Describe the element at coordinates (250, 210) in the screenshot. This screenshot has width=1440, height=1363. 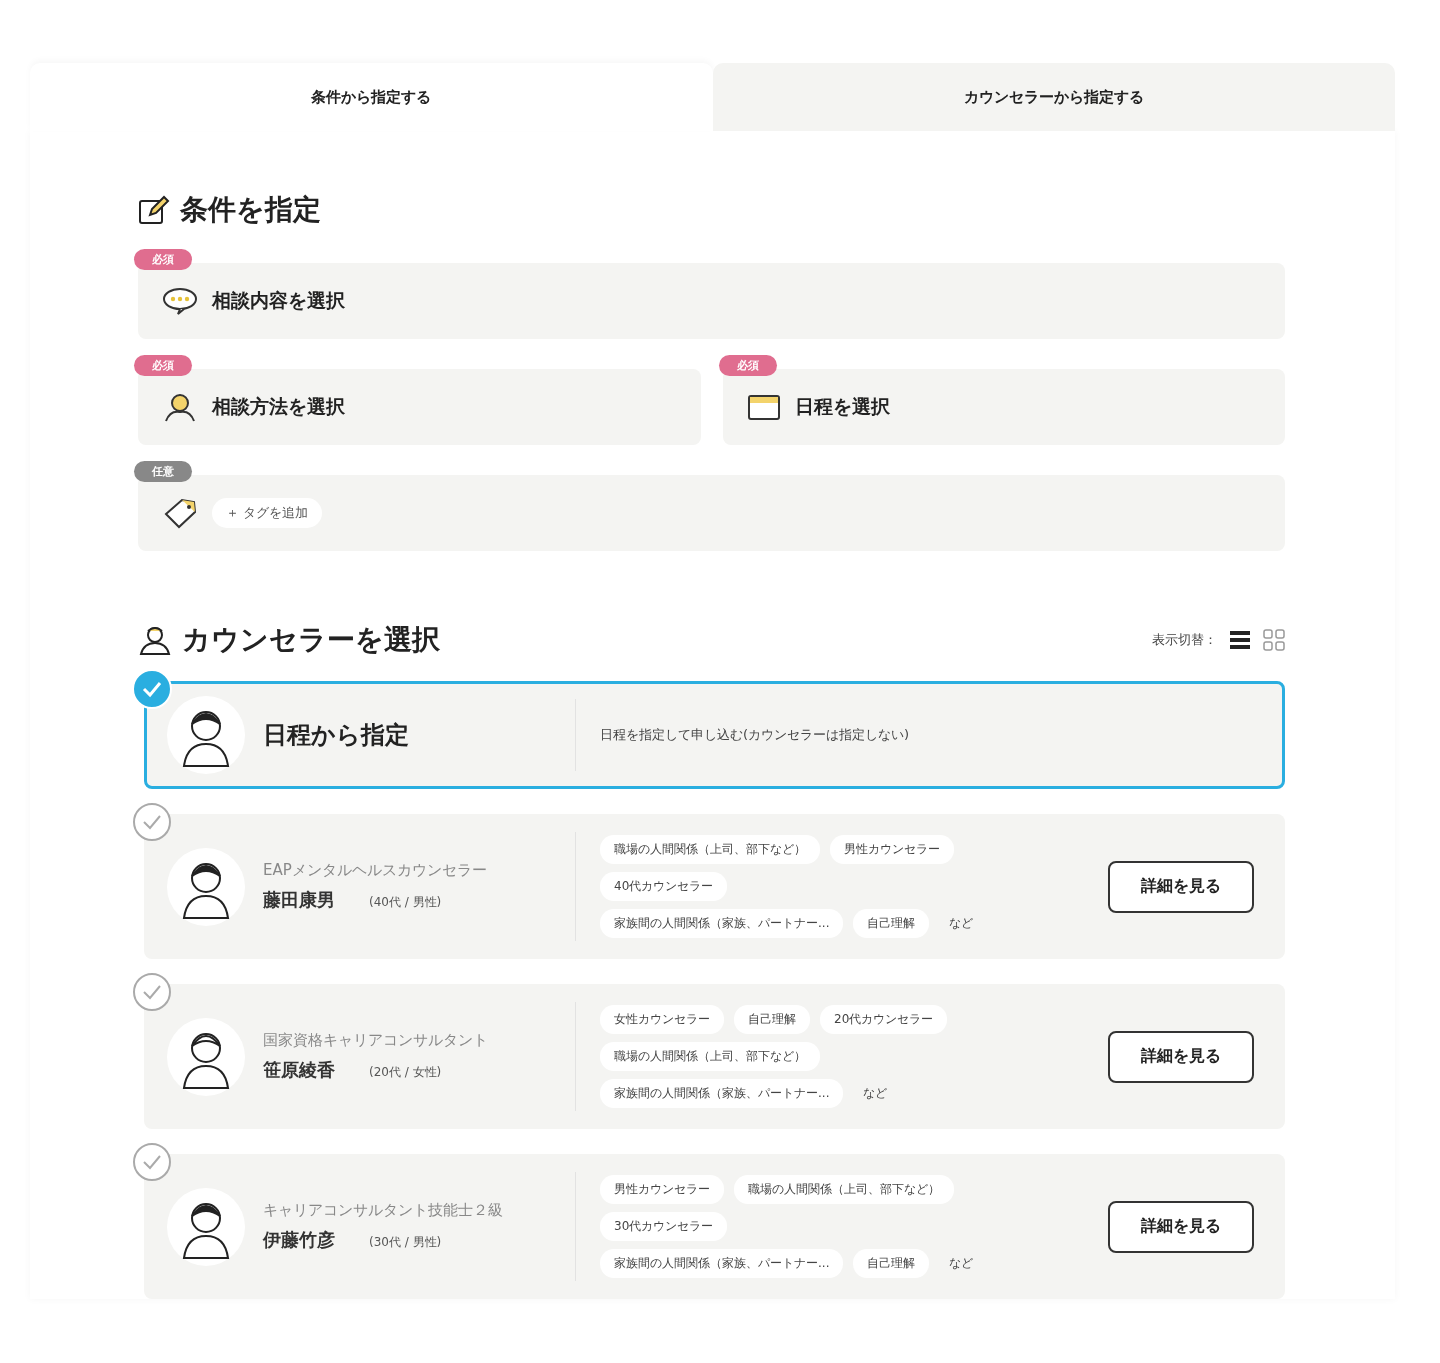
I see `section-title: 条件を指定` at that location.